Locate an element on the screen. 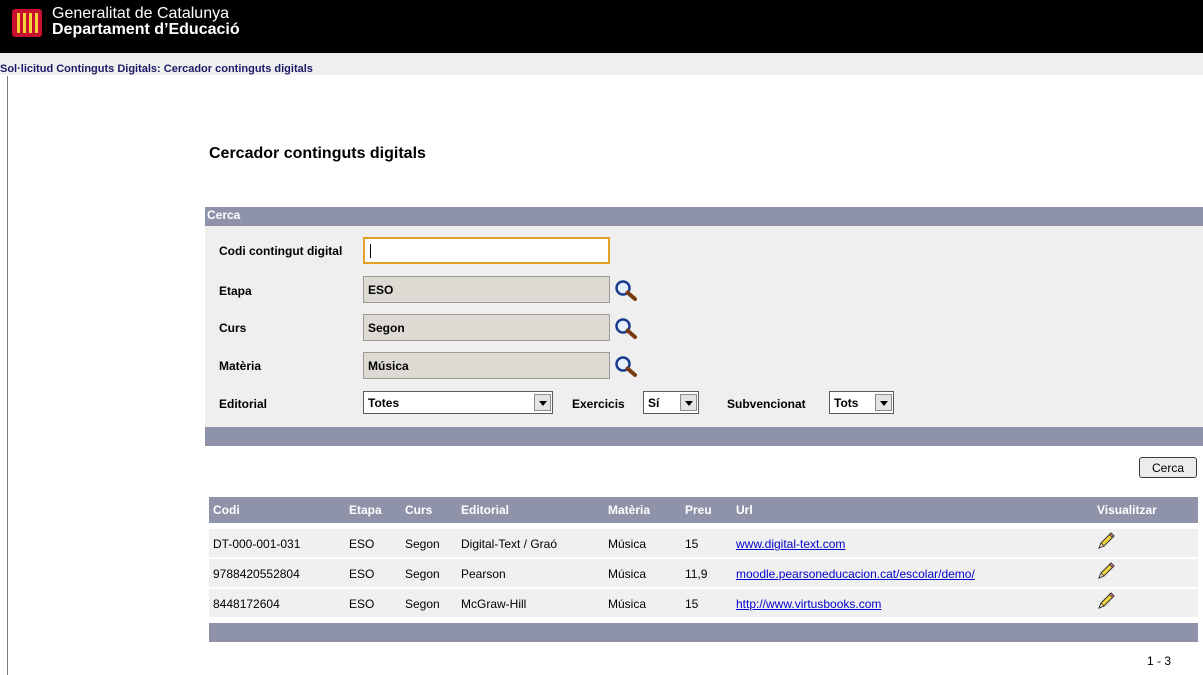 The image size is (1203, 675). col-subject-header: Matèria is located at coordinates (629, 510).